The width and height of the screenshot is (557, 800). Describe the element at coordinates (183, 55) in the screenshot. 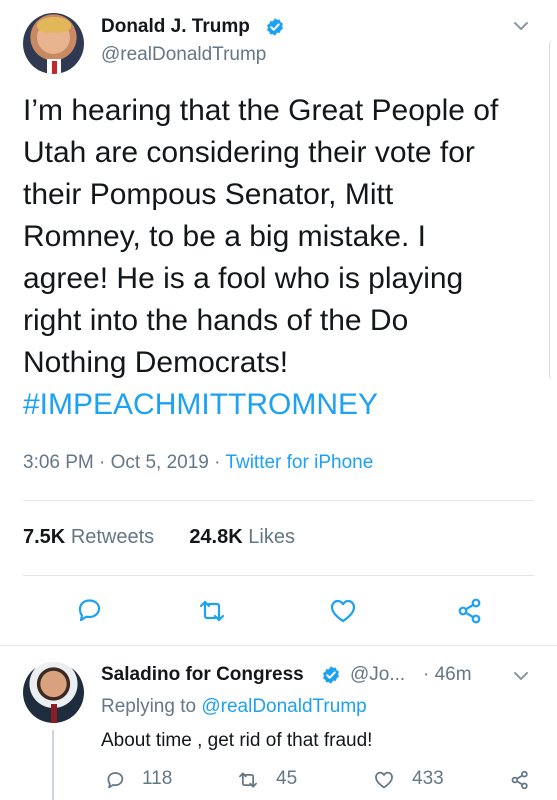

I see `author-handle: @realDonaldTrump` at that location.